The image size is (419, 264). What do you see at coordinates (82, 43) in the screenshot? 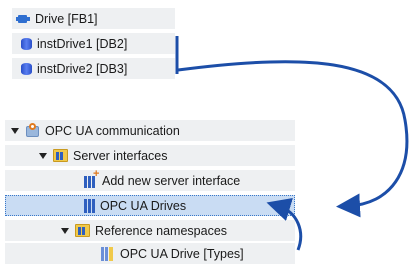
I see `list-item-label: instDrive1 [DB2]` at bounding box center [82, 43].